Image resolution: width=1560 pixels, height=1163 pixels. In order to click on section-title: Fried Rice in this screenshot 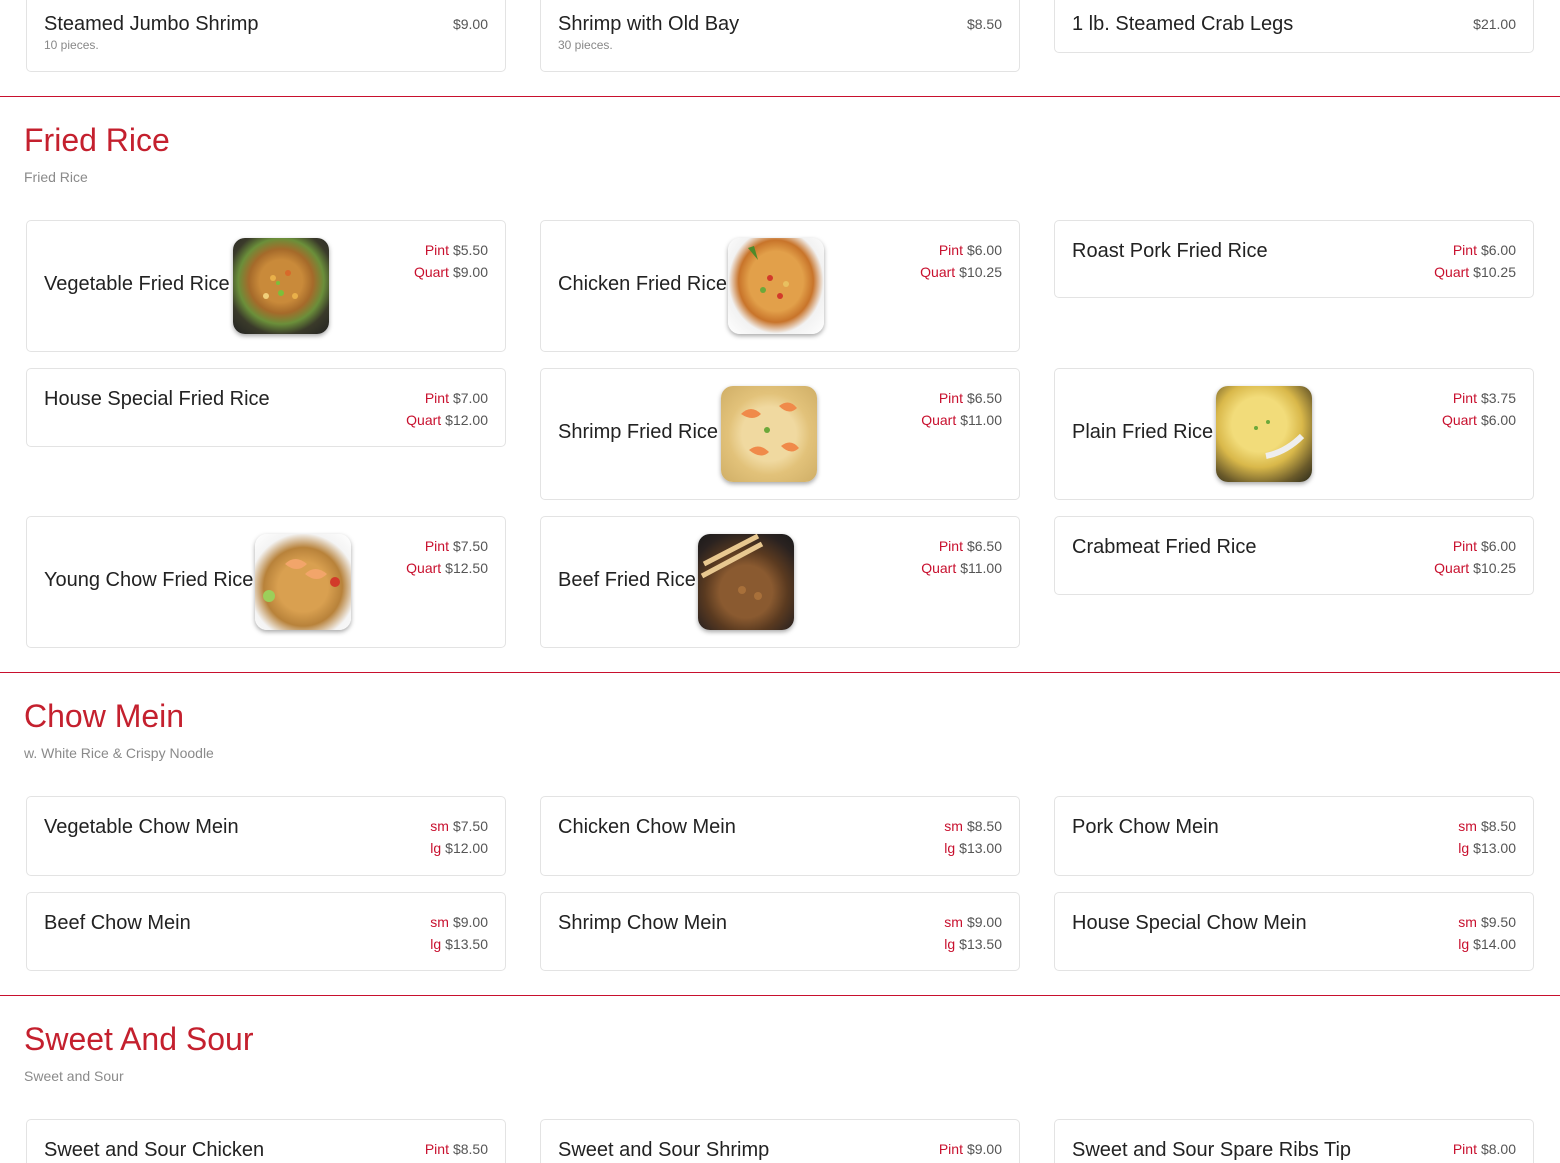, I will do `click(97, 140)`.